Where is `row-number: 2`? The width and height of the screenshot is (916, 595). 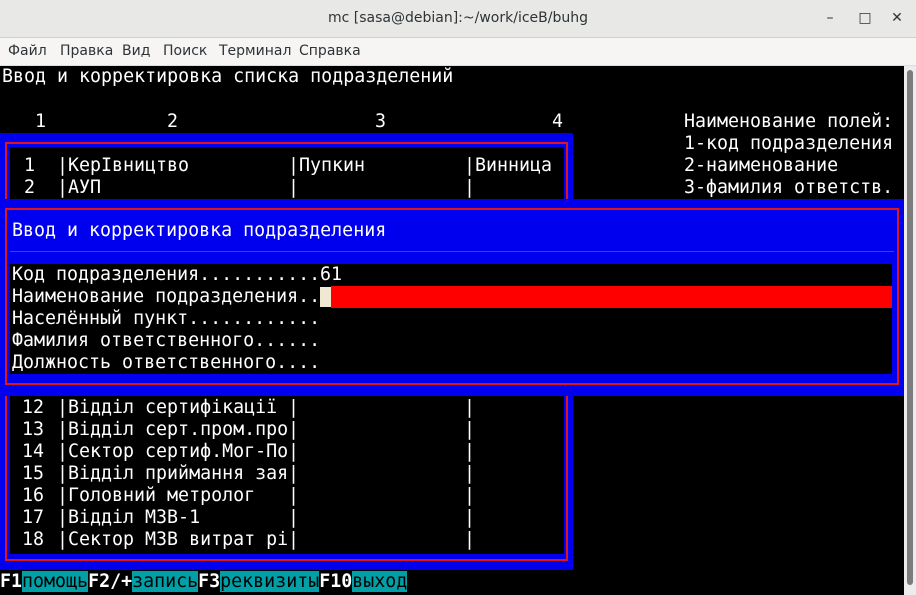
row-number: 2 is located at coordinates (30, 187).